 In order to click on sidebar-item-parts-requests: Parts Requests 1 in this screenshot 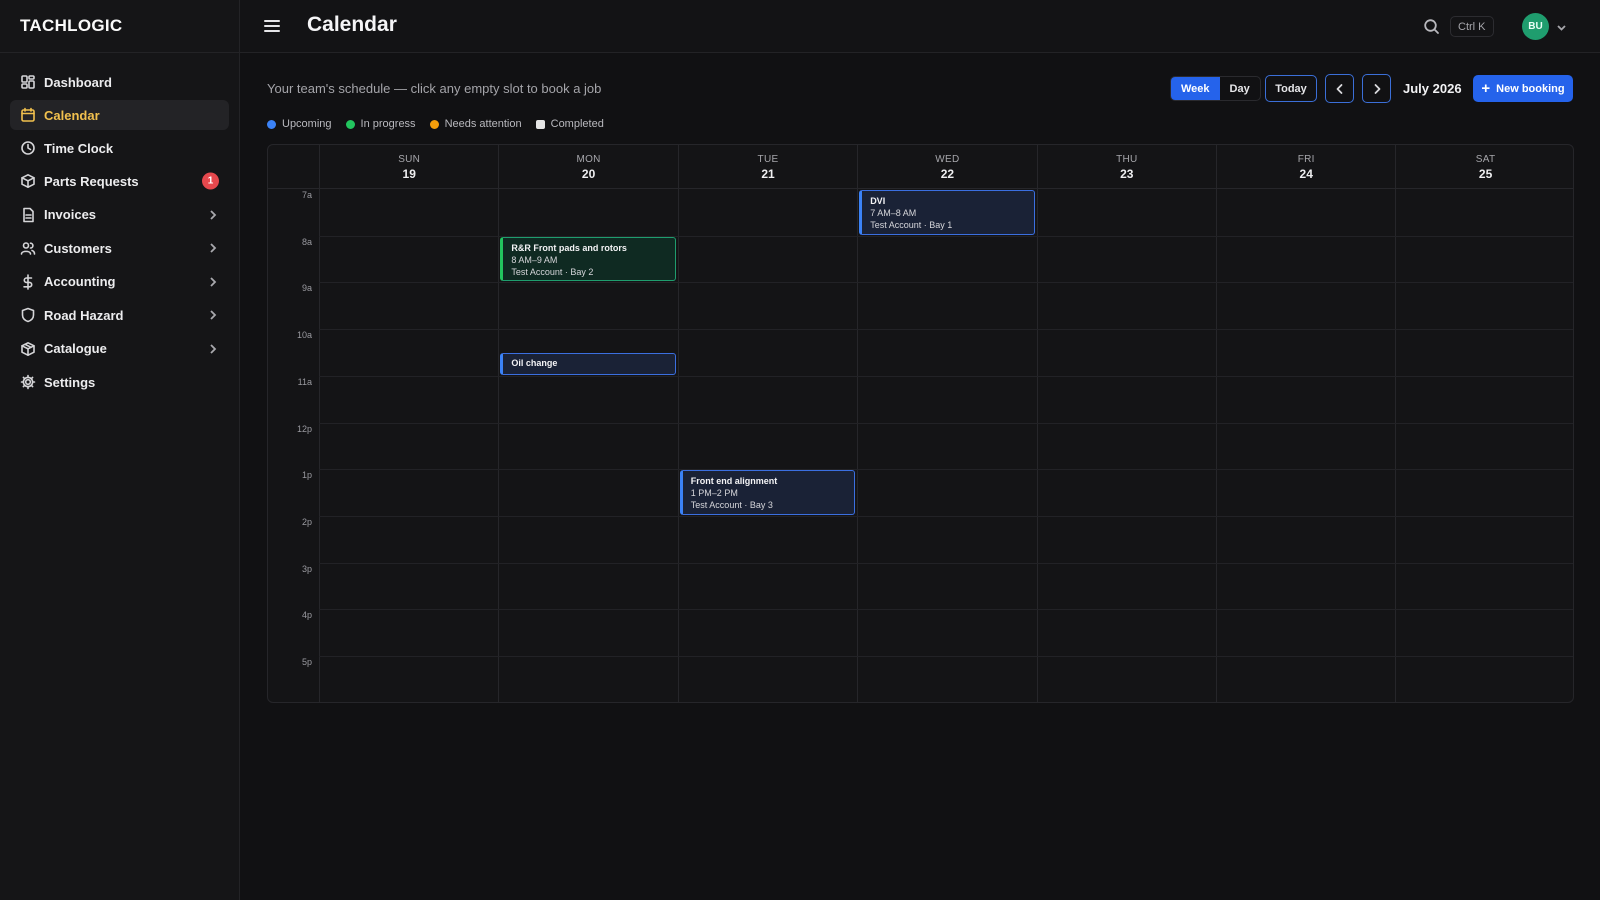, I will do `click(119, 181)`.